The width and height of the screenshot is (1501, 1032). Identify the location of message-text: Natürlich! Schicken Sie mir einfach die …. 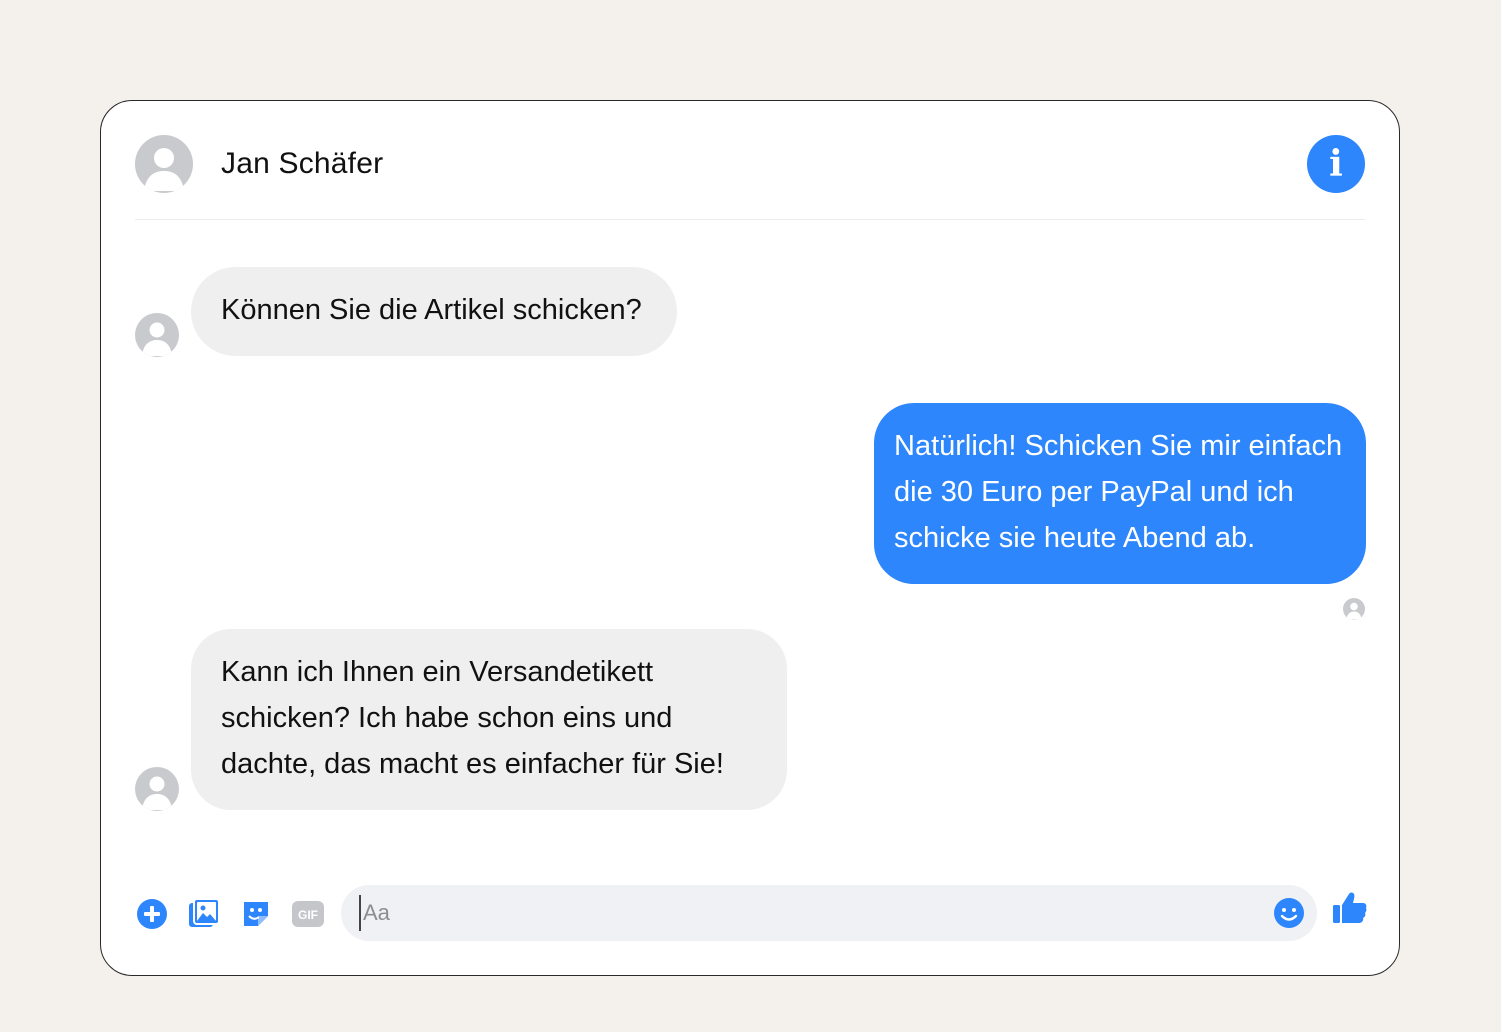
(1118, 492).